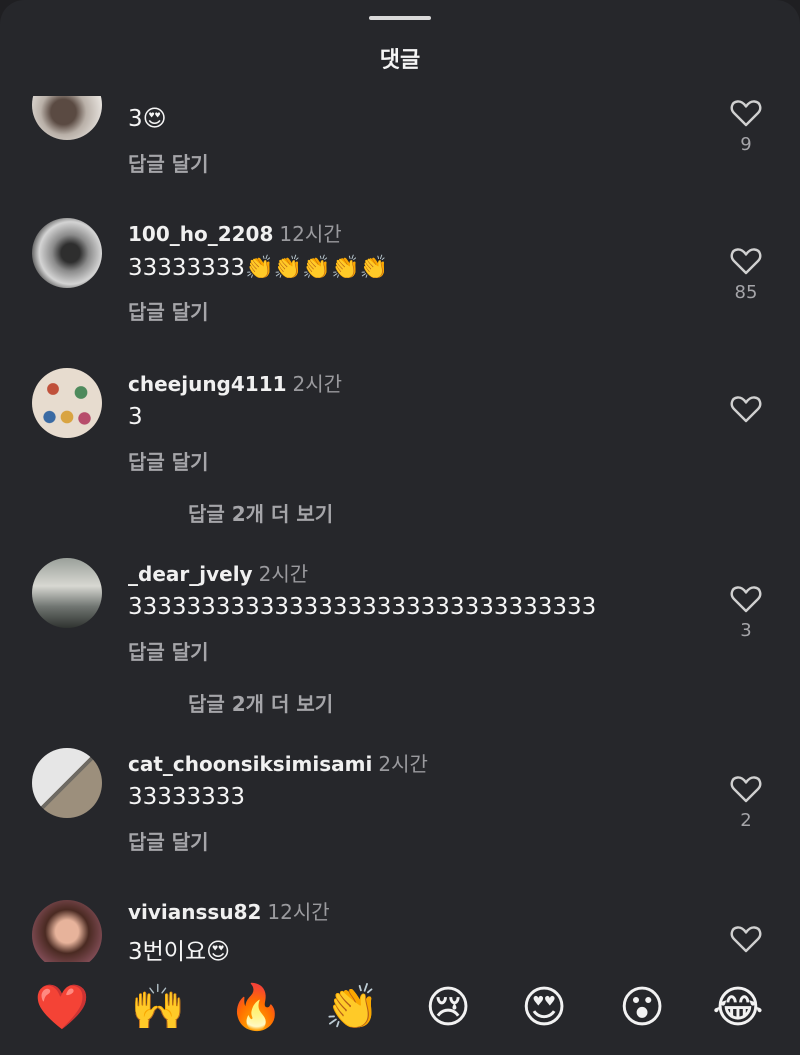 The height and width of the screenshot is (1055, 800). I want to click on comment-text: 3, so click(135, 417).